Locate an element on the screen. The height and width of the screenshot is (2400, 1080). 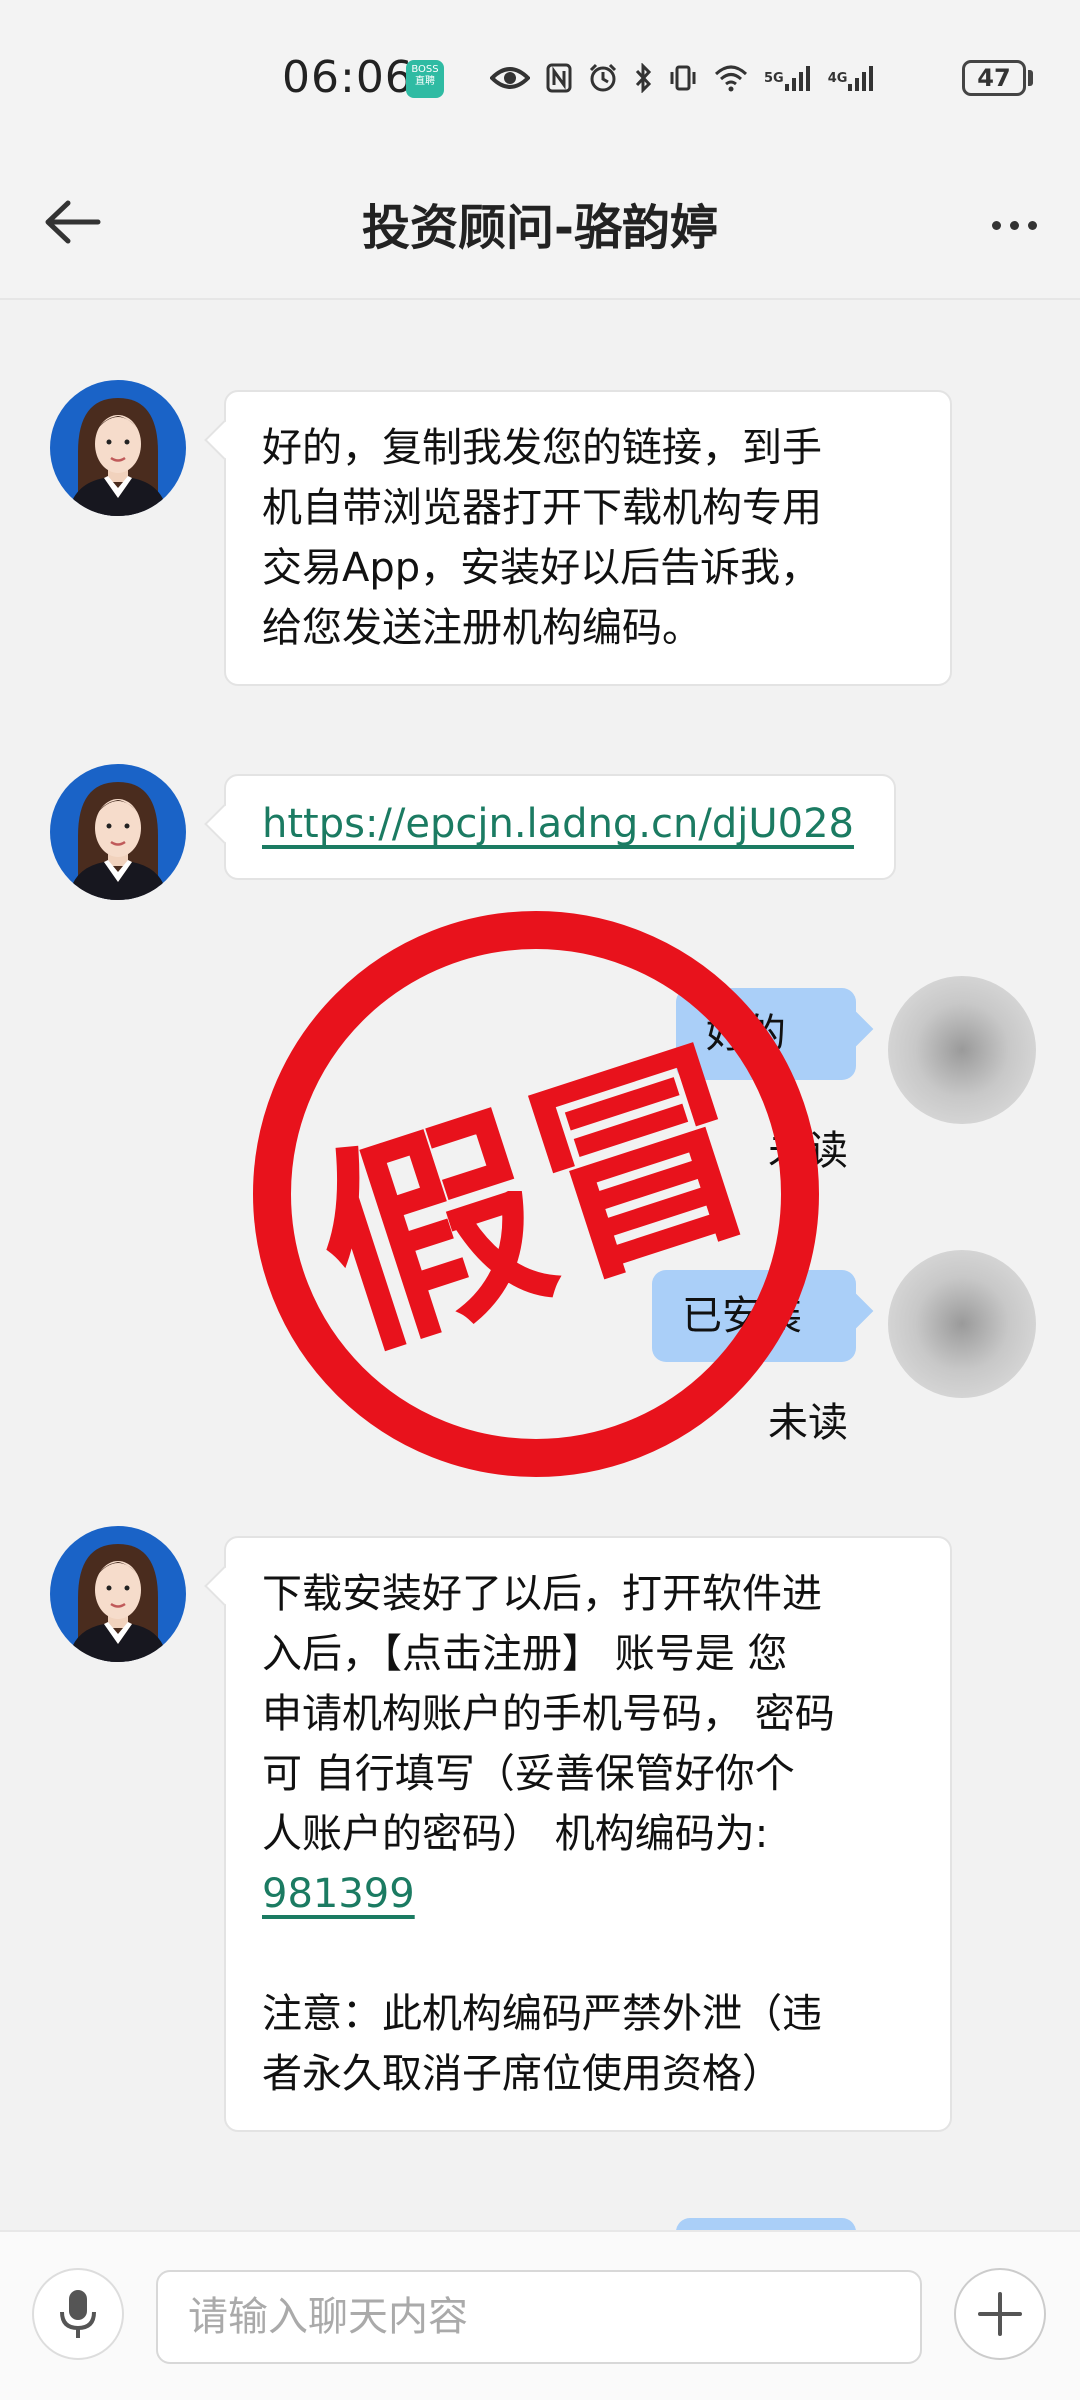
vibrate-icon is located at coordinates (683, 78).